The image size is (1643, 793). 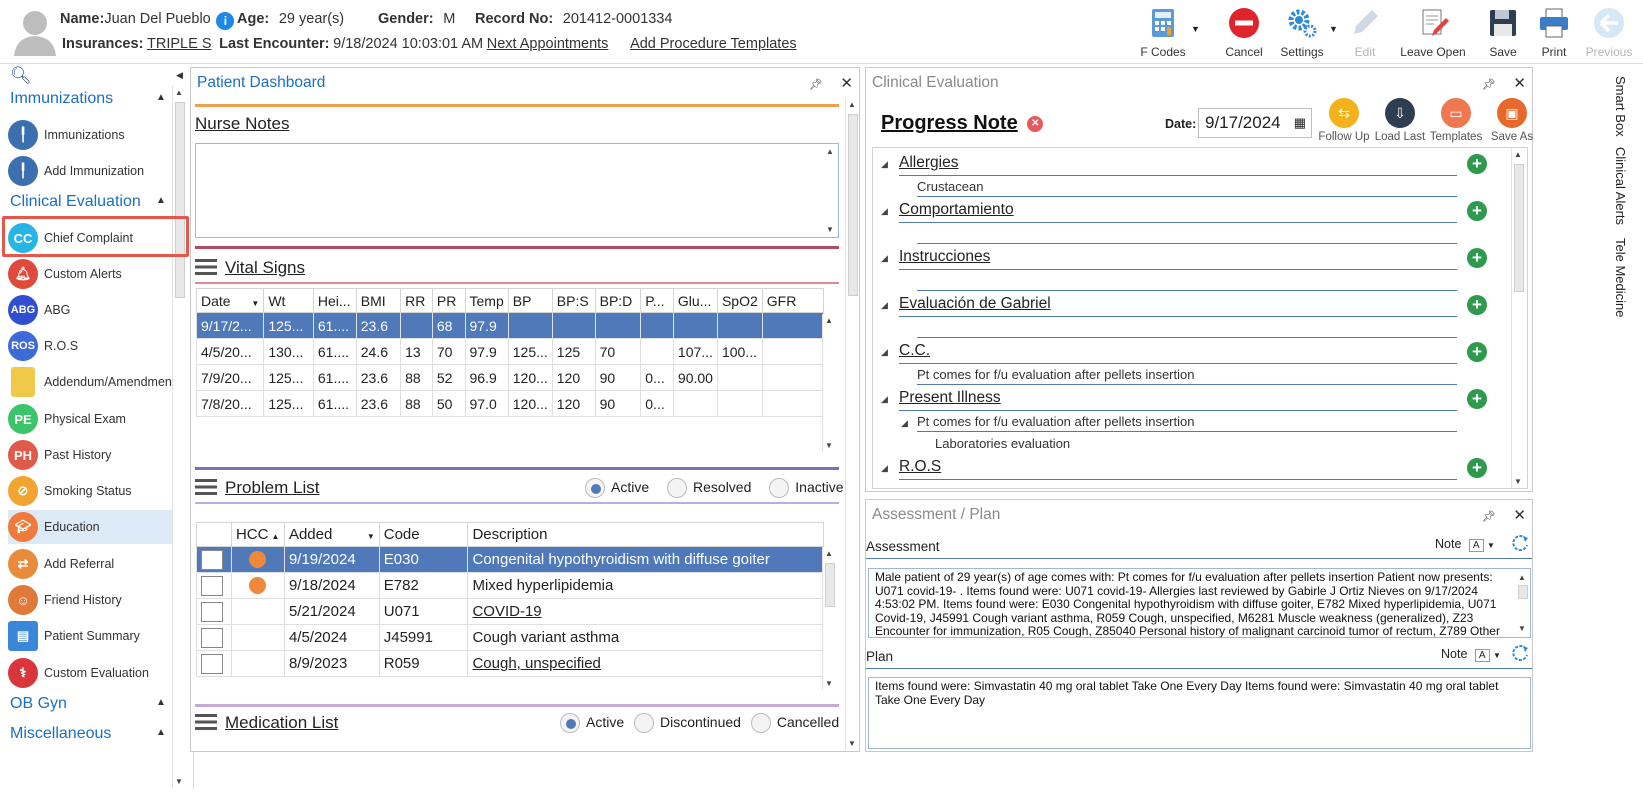 What do you see at coordinates (1365, 31) in the screenshot?
I see `edit-button: Edit` at bounding box center [1365, 31].